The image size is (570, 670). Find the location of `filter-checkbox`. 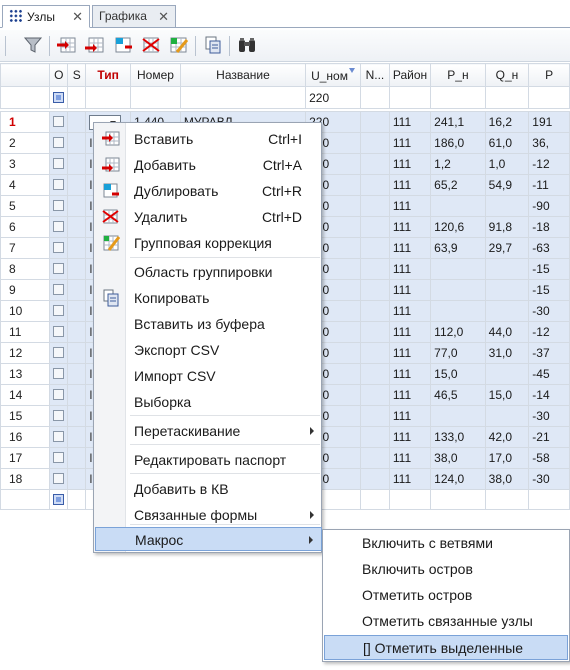

filter-checkbox is located at coordinates (59, 97).